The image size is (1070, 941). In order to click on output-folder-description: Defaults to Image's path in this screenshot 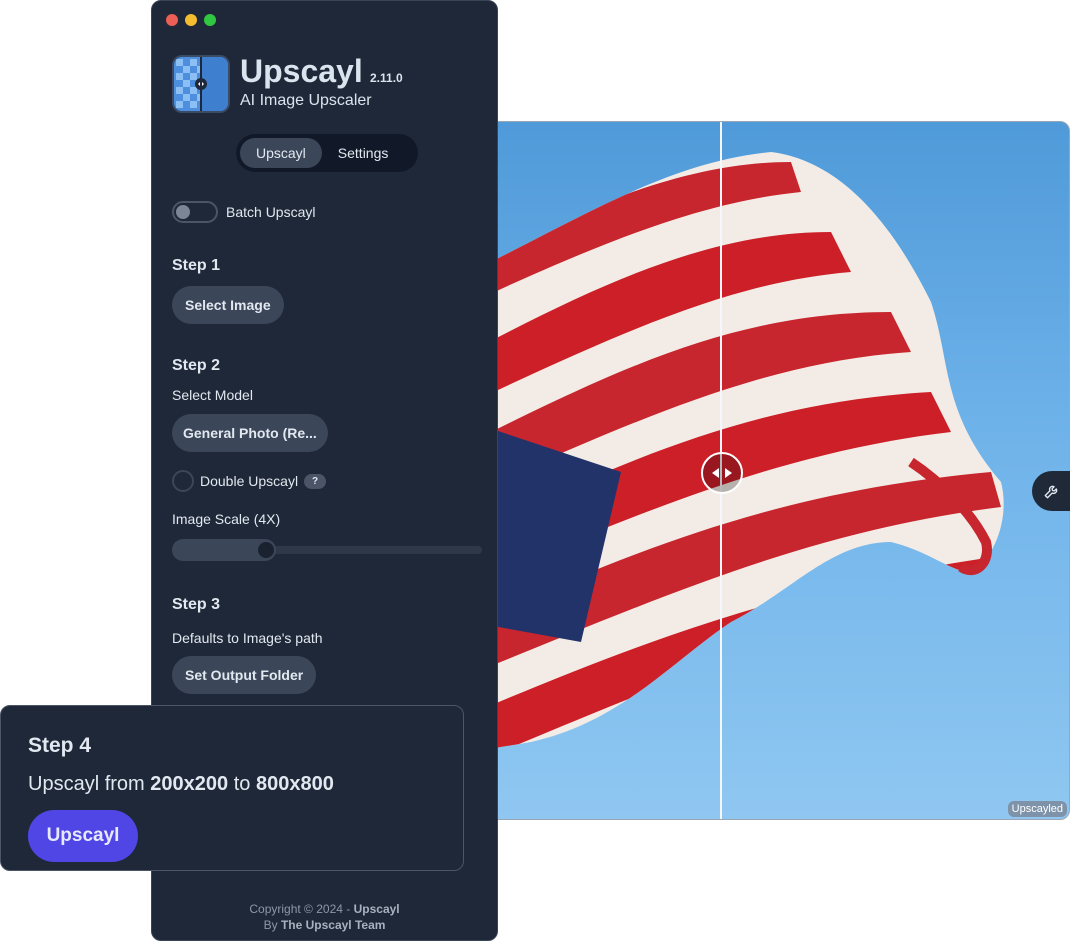, I will do `click(247, 638)`.